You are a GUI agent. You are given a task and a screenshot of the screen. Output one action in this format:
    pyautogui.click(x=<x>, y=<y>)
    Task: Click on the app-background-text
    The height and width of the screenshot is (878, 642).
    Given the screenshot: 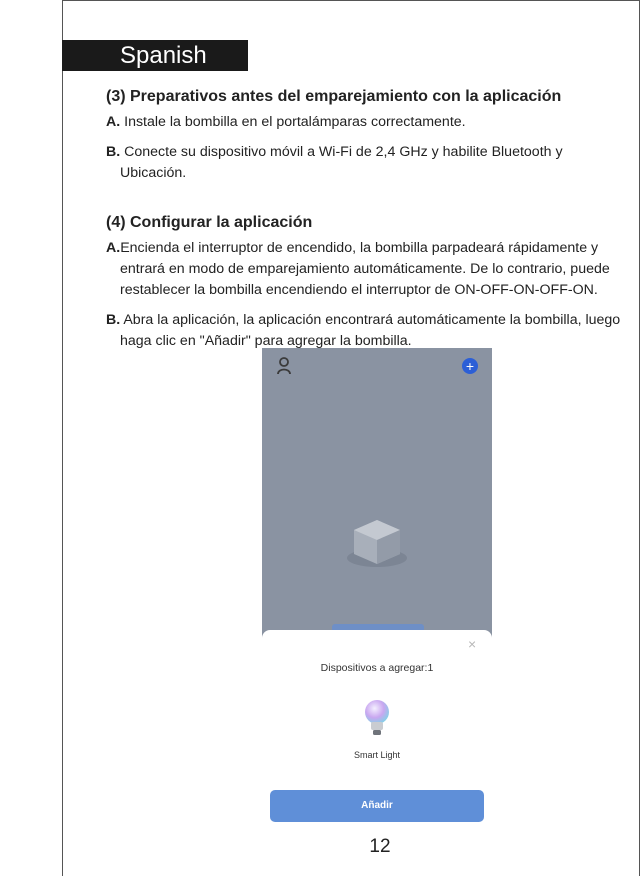 What is the action you would take?
    pyautogui.click(x=377, y=604)
    